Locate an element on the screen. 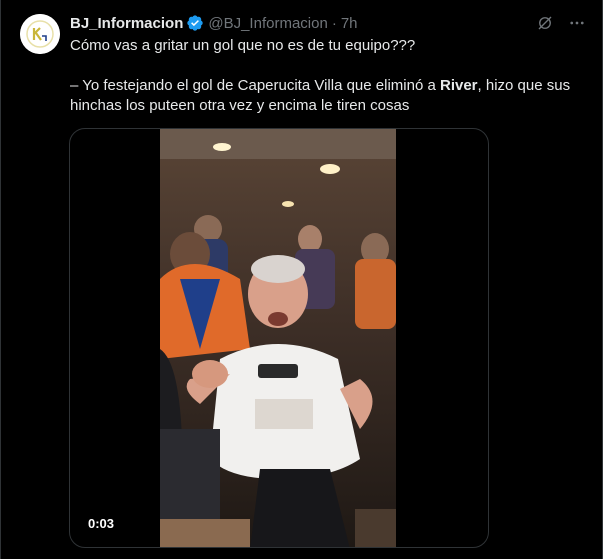 This screenshot has height=559, width=603. tweet-actions is located at coordinates (561, 23).